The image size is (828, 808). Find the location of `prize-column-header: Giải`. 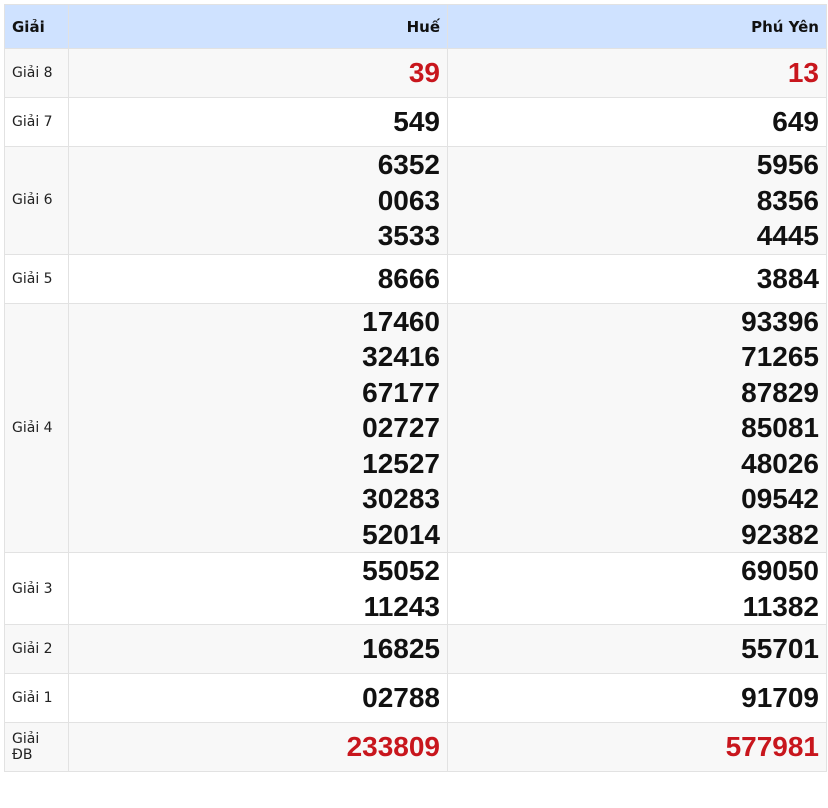

prize-column-header: Giải is located at coordinates (36, 26).